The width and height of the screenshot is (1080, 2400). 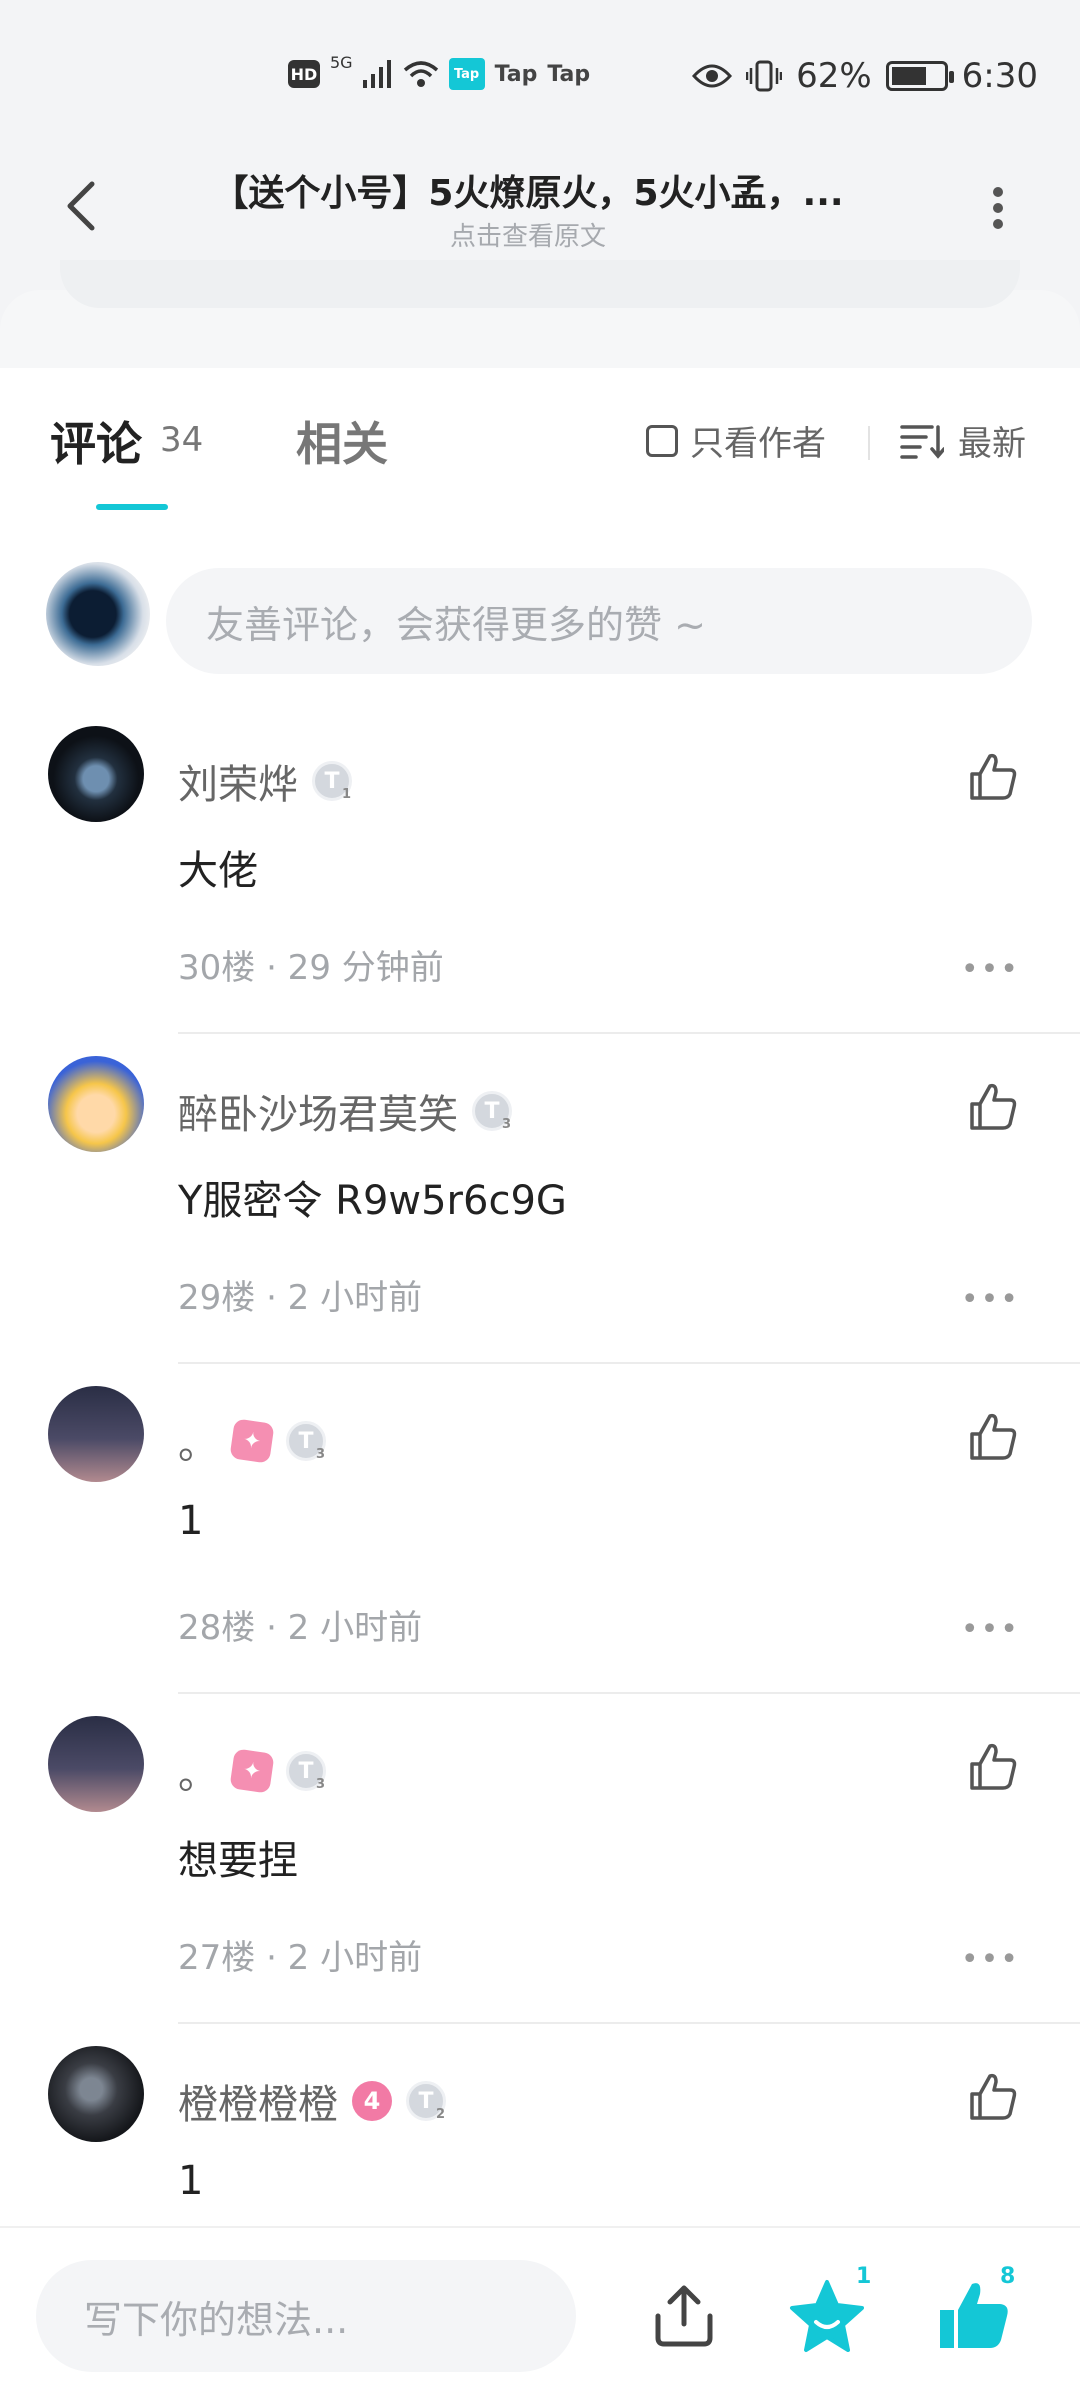 I want to click on author-name: 醉卧沙场君莫笑, so click(x=318, y=1115).